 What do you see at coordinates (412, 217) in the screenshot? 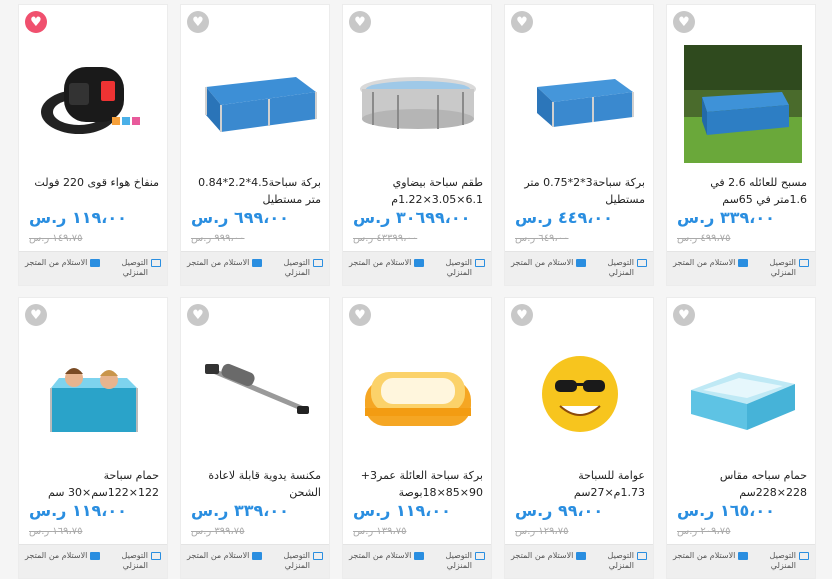
I see `product-price: ٣٠٦٩٩،٠٠ ر.س` at bounding box center [412, 217].